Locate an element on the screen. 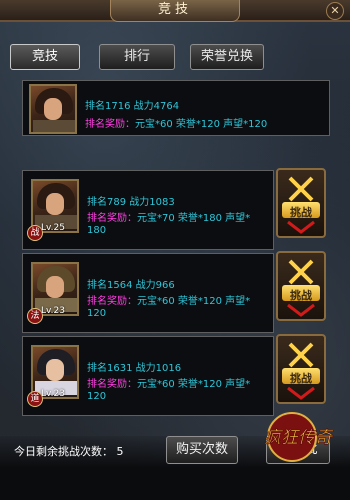 Image resolution: width=350 pixels, height=500 pixels. opponent-reward: 排名奖励：元宝*70 荣誉*180 声望* is located at coordinates (168, 216).